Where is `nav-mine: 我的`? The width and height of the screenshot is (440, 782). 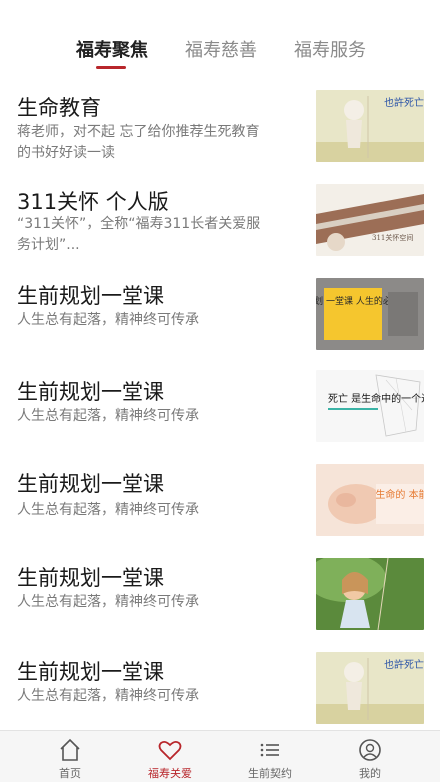 nav-mine: 我的 is located at coordinates (370, 758).